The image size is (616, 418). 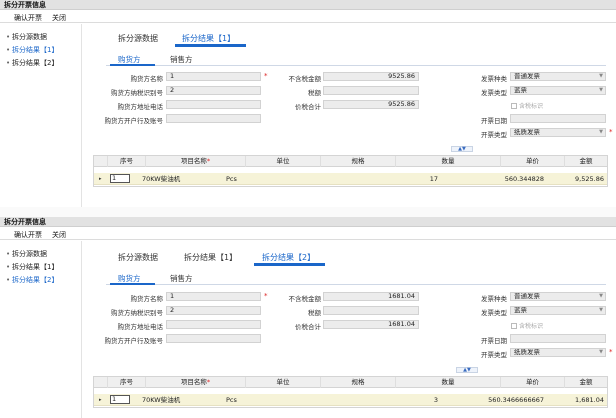 I want to click on table-row: ▸ 1 70KW柴油机 Pcs 17 560.344828 9,525.86, so click(x=350, y=179).